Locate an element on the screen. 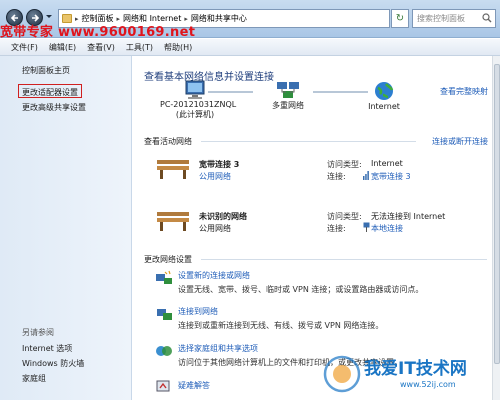 This screenshot has height=400, width=500. homegroup-icon is located at coordinates (164, 351).